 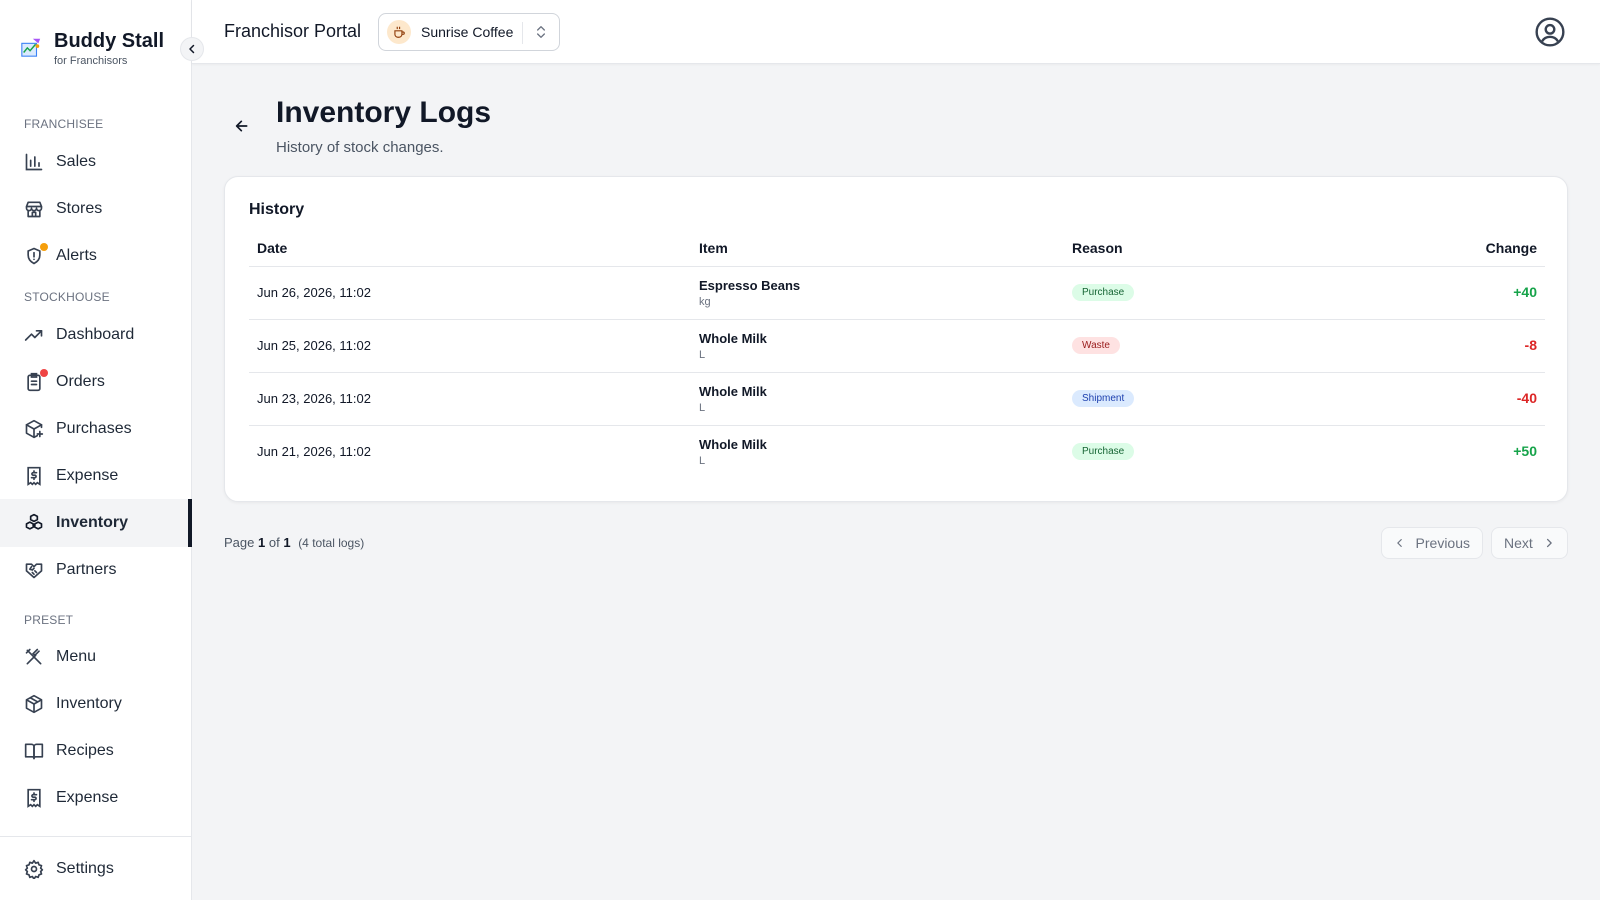 I want to click on chevrons-up-down-icon, so click(x=541, y=32).